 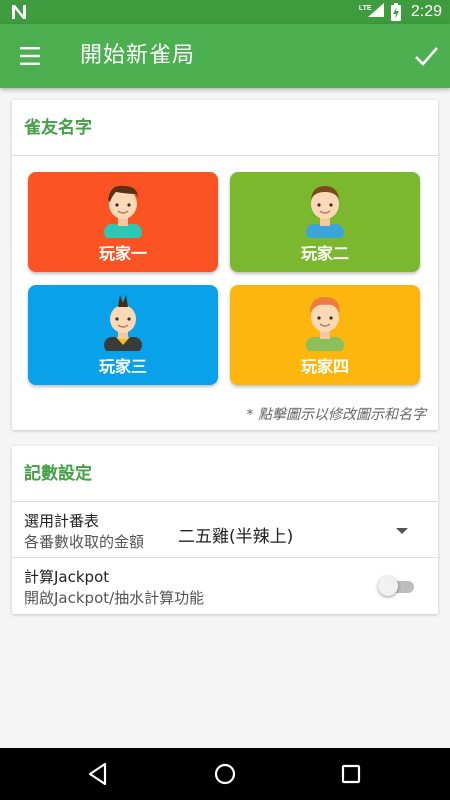 What do you see at coordinates (324, 253) in the screenshot?
I see `player-2-name: 玩家二` at bounding box center [324, 253].